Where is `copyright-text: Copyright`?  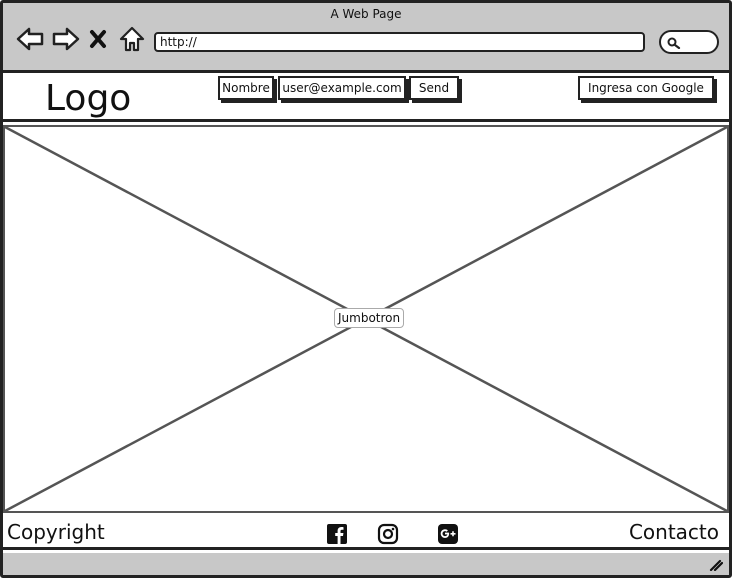 copyright-text: Copyright is located at coordinates (56, 532).